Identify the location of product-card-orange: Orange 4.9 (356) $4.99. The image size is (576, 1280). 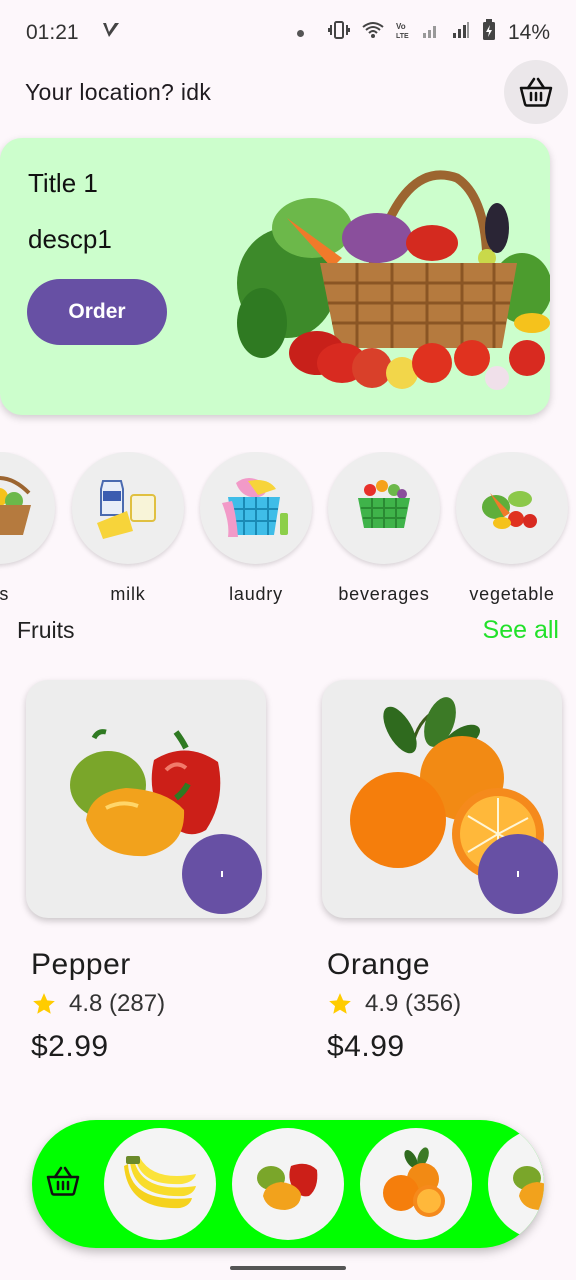
(442, 872).